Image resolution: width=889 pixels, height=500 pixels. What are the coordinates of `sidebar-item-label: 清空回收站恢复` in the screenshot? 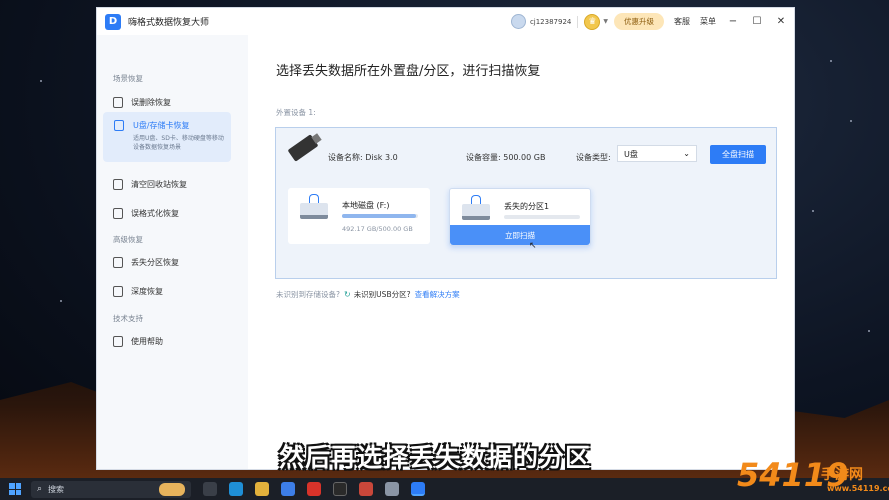 It's located at (159, 184).